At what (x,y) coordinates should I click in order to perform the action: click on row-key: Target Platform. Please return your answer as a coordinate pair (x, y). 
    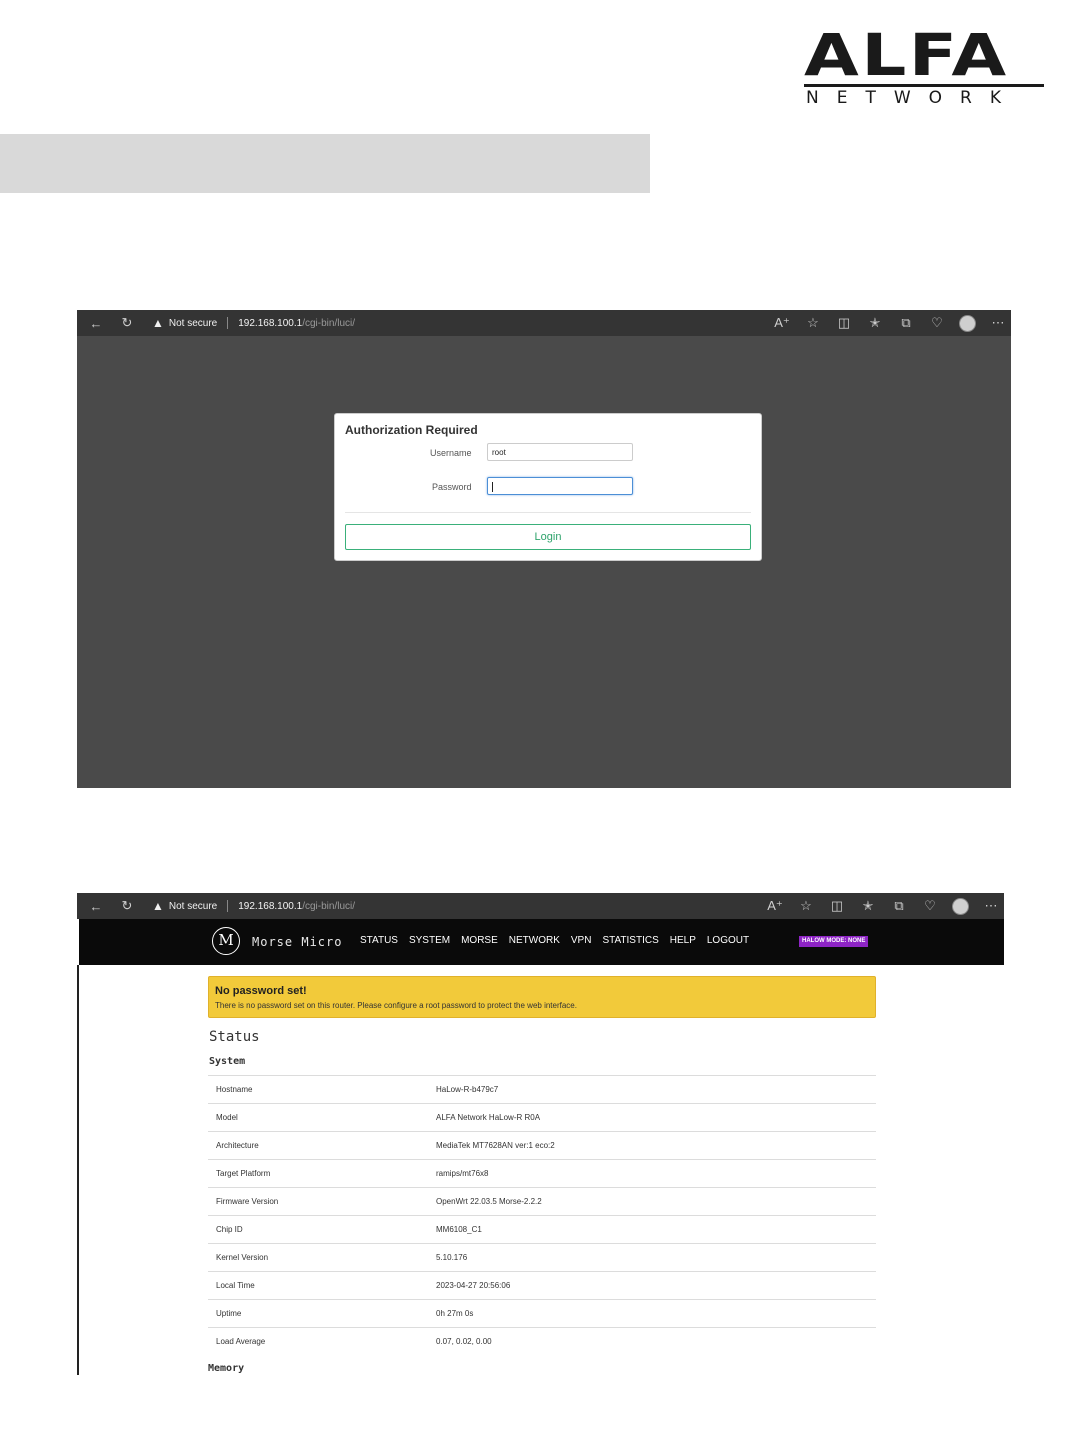
    Looking at the image, I should click on (243, 1173).